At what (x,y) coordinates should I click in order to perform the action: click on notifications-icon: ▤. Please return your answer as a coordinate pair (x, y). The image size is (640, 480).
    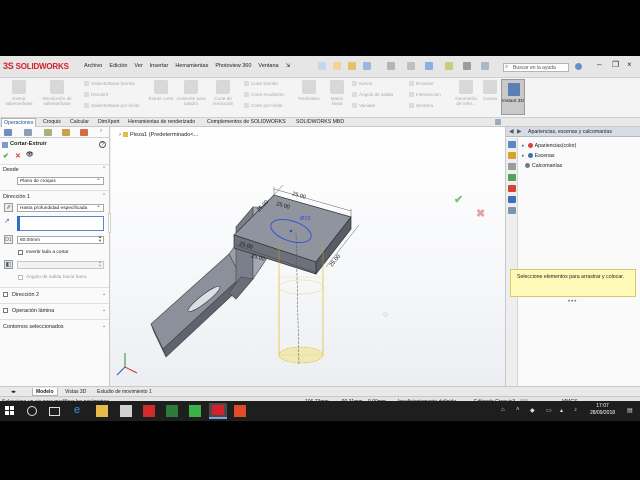
    Looking at the image, I should click on (630, 410).